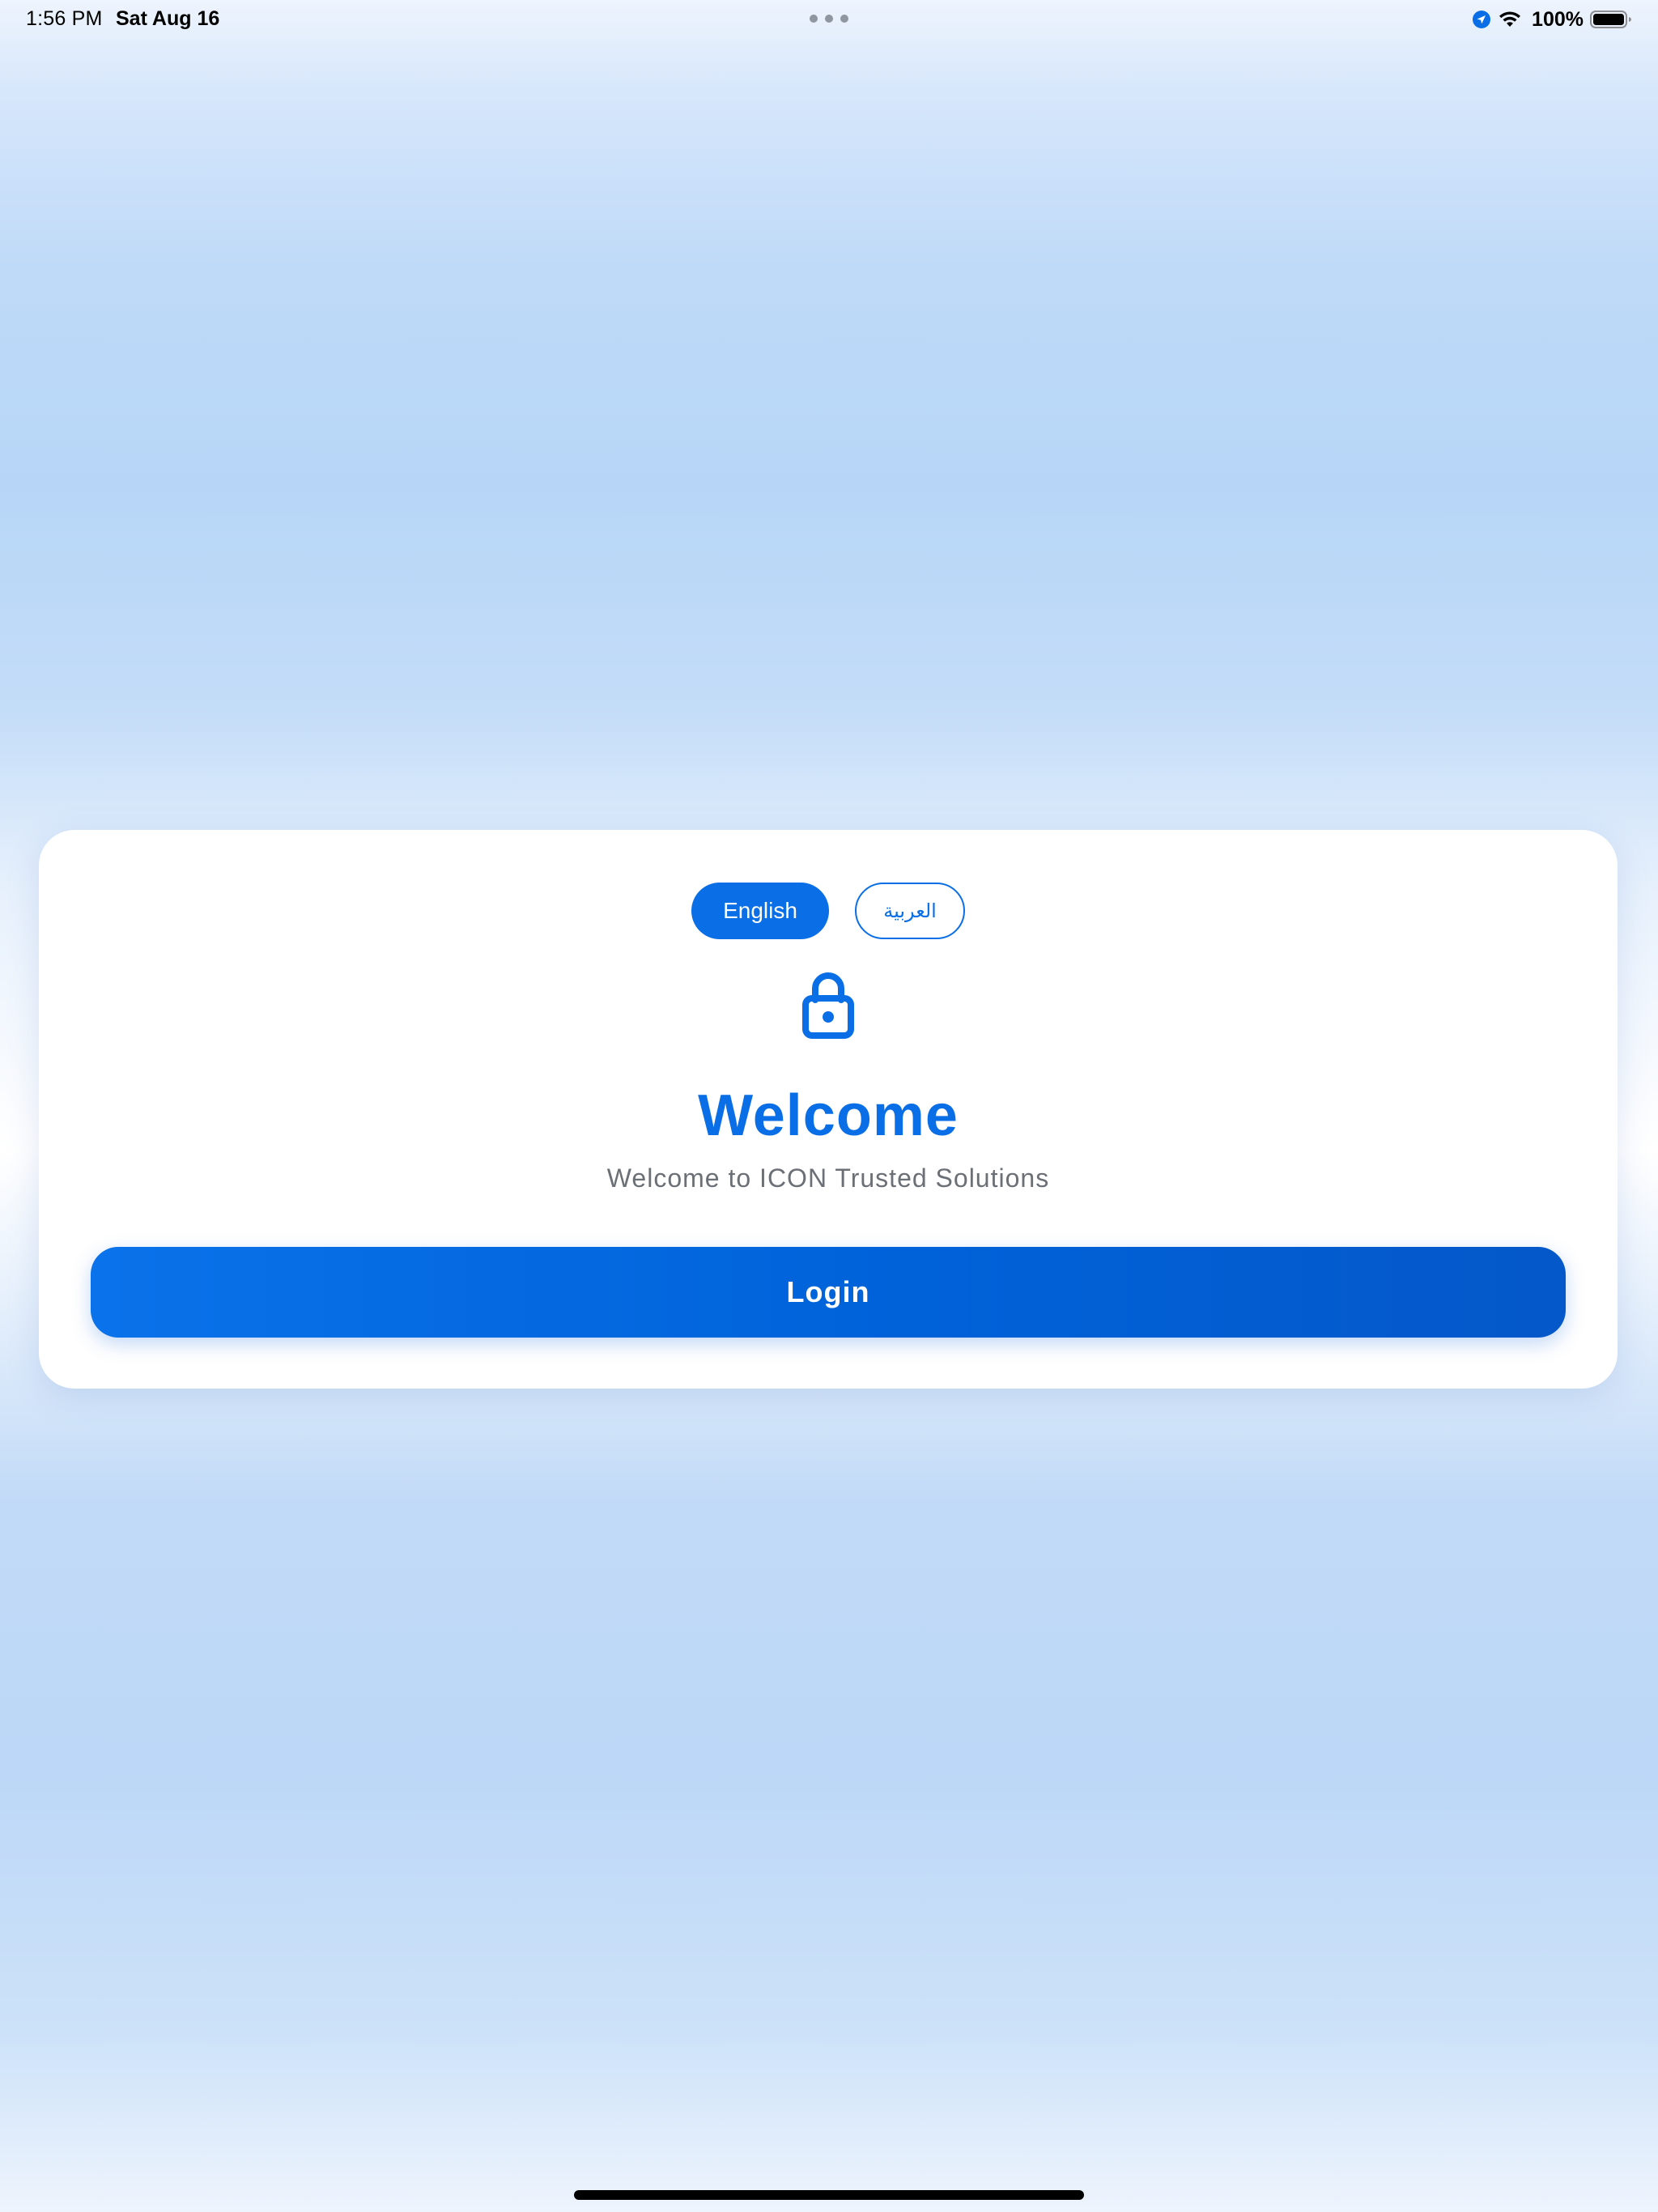  I want to click on welcome-subtitle: Welcome to ICON Trusted Solutions, so click(828, 1178).